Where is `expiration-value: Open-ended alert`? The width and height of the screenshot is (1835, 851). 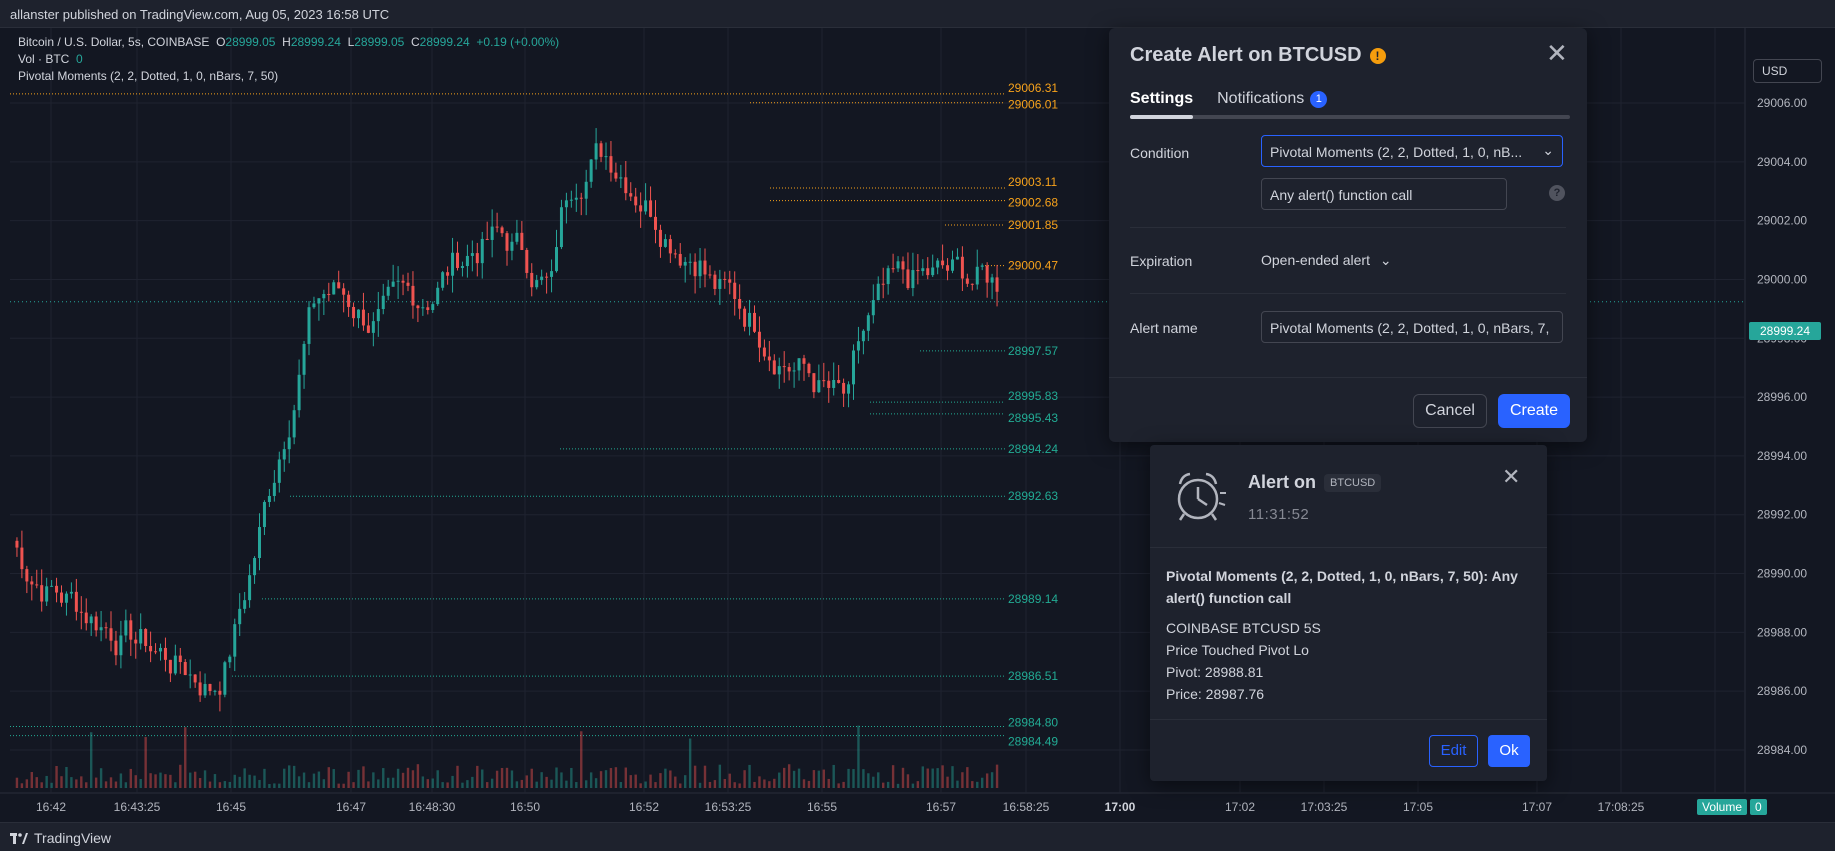 expiration-value: Open-ended alert is located at coordinates (1315, 260).